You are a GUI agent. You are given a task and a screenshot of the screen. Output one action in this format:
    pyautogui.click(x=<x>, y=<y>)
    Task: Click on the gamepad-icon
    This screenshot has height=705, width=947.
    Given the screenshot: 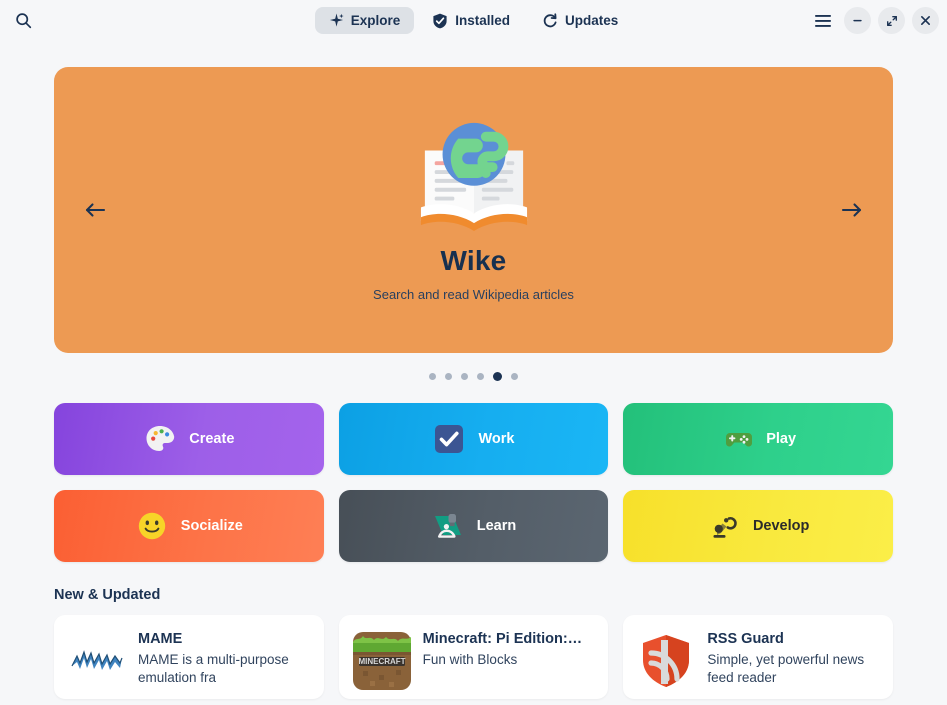 What is the action you would take?
    pyautogui.click(x=739, y=440)
    